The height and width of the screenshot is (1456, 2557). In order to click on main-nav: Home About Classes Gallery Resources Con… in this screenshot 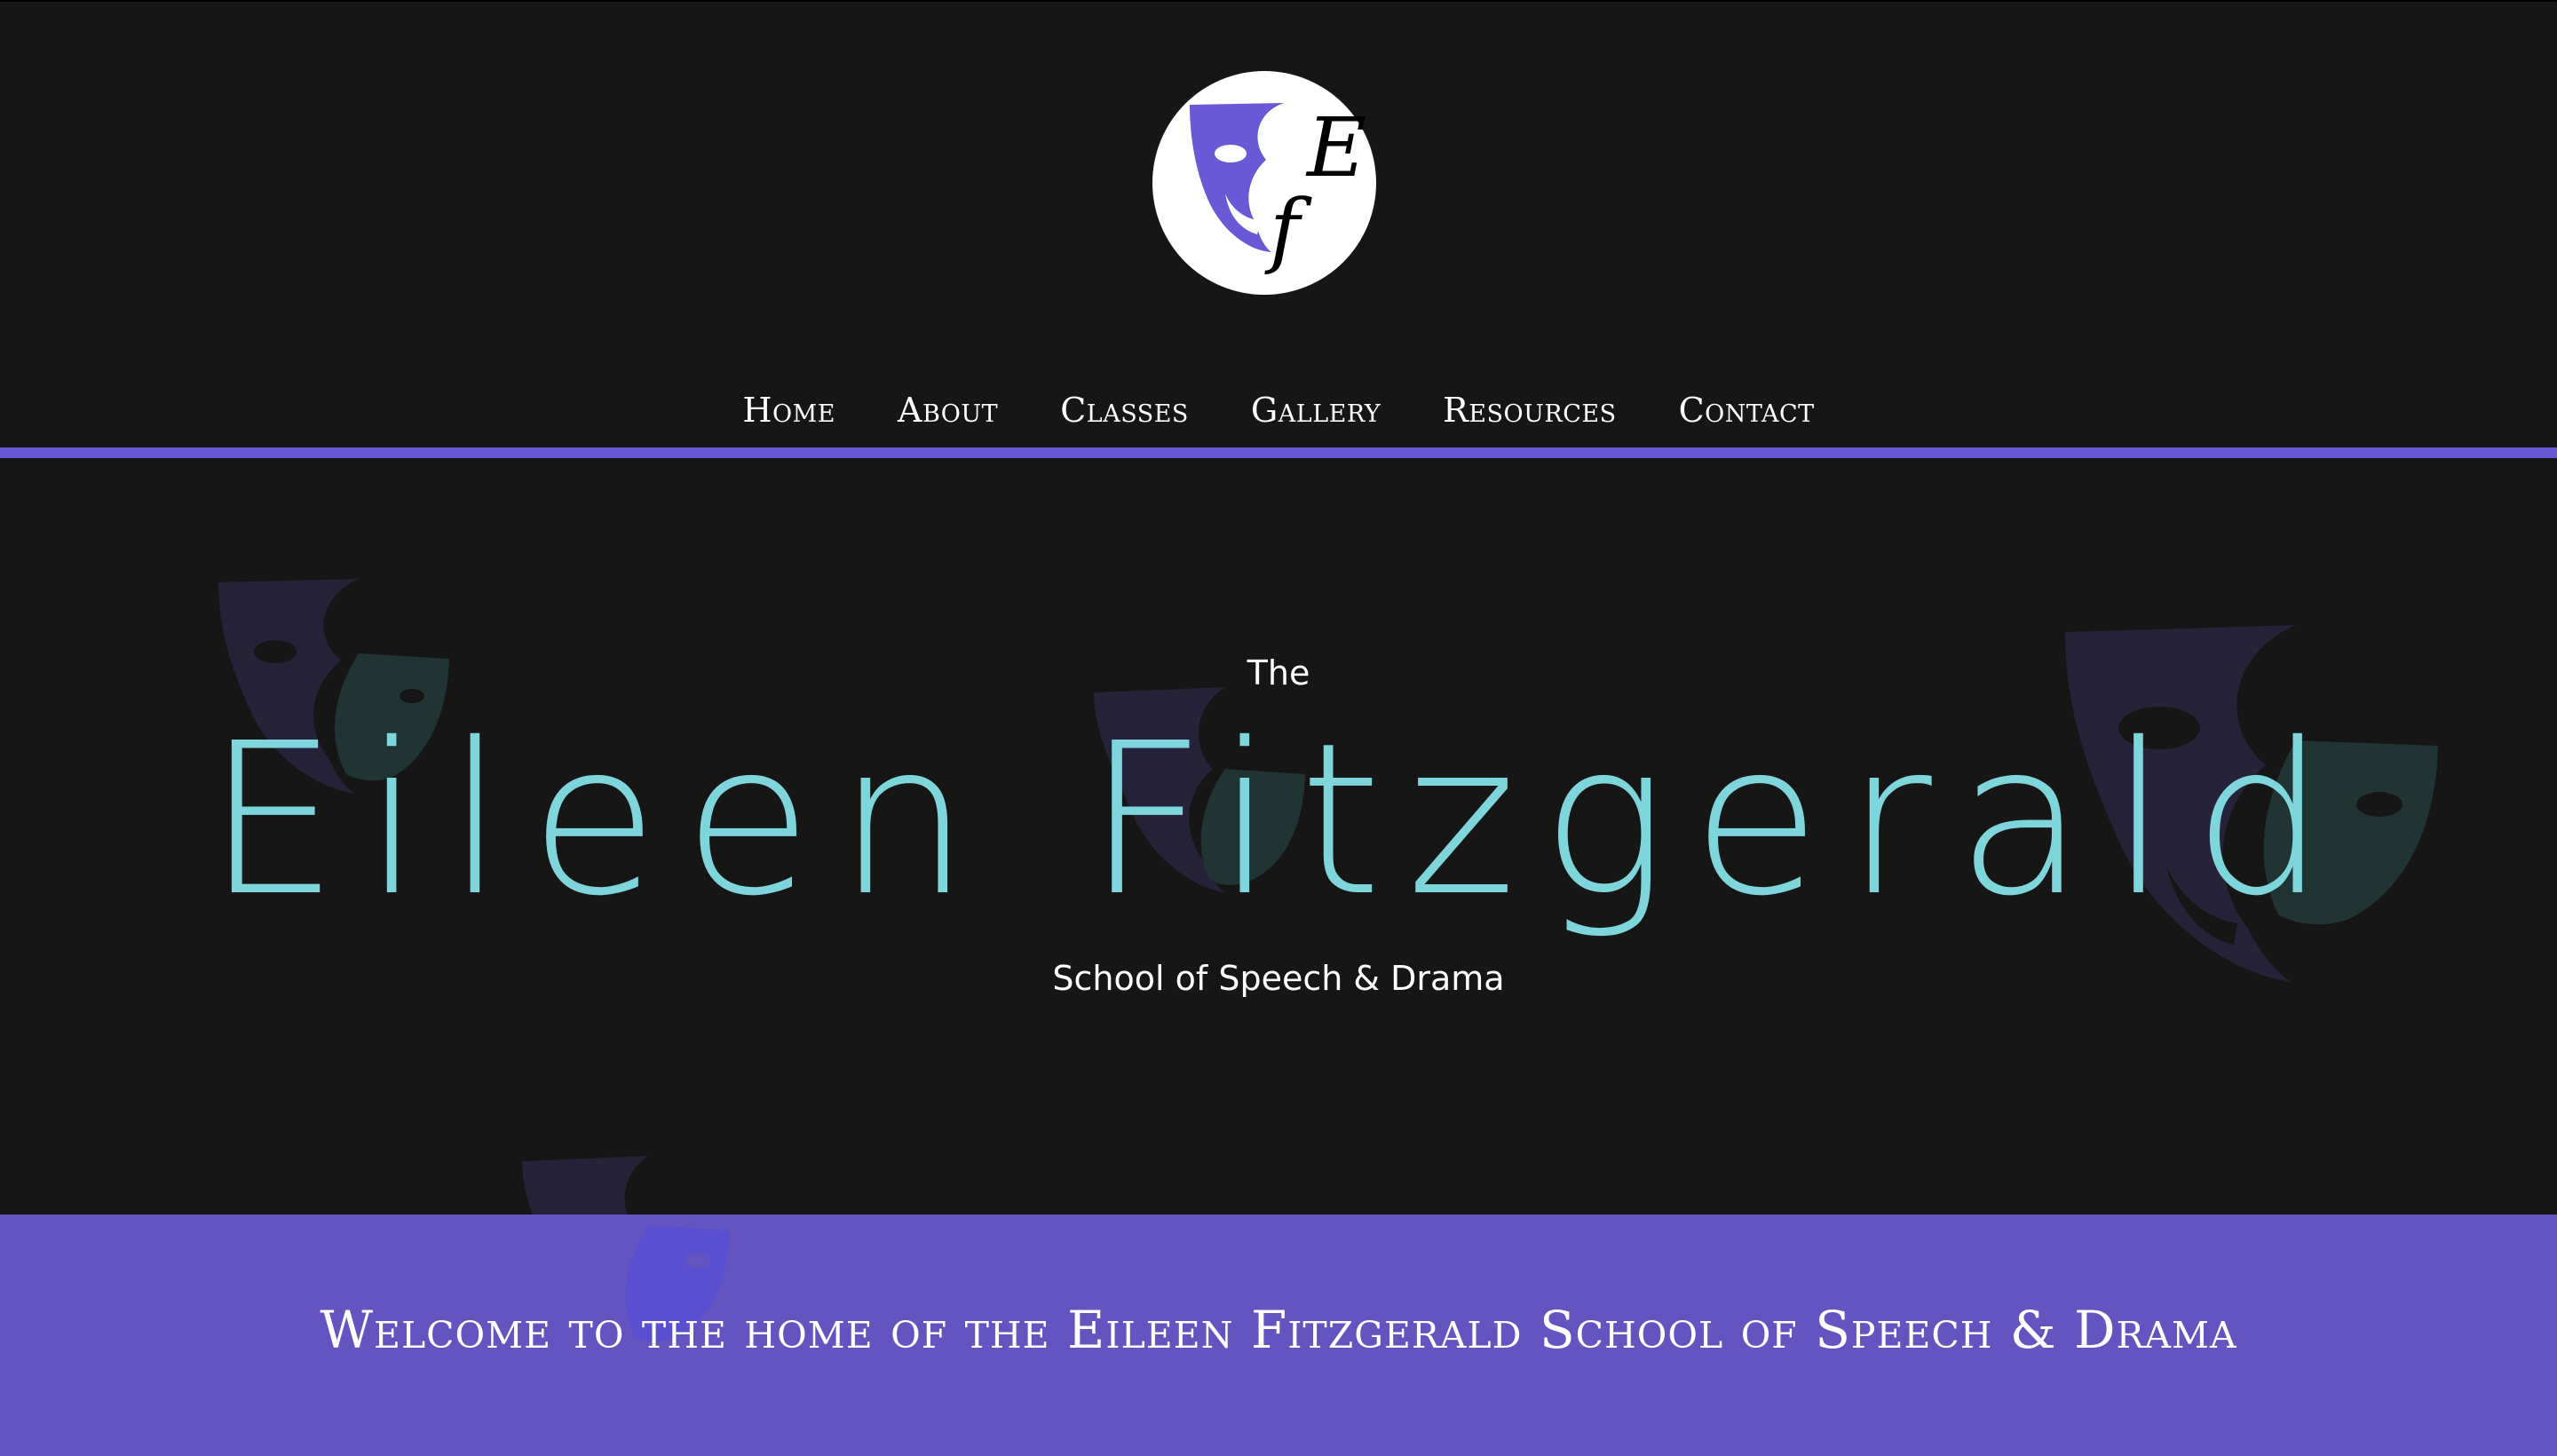, I will do `click(1278, 410)`.